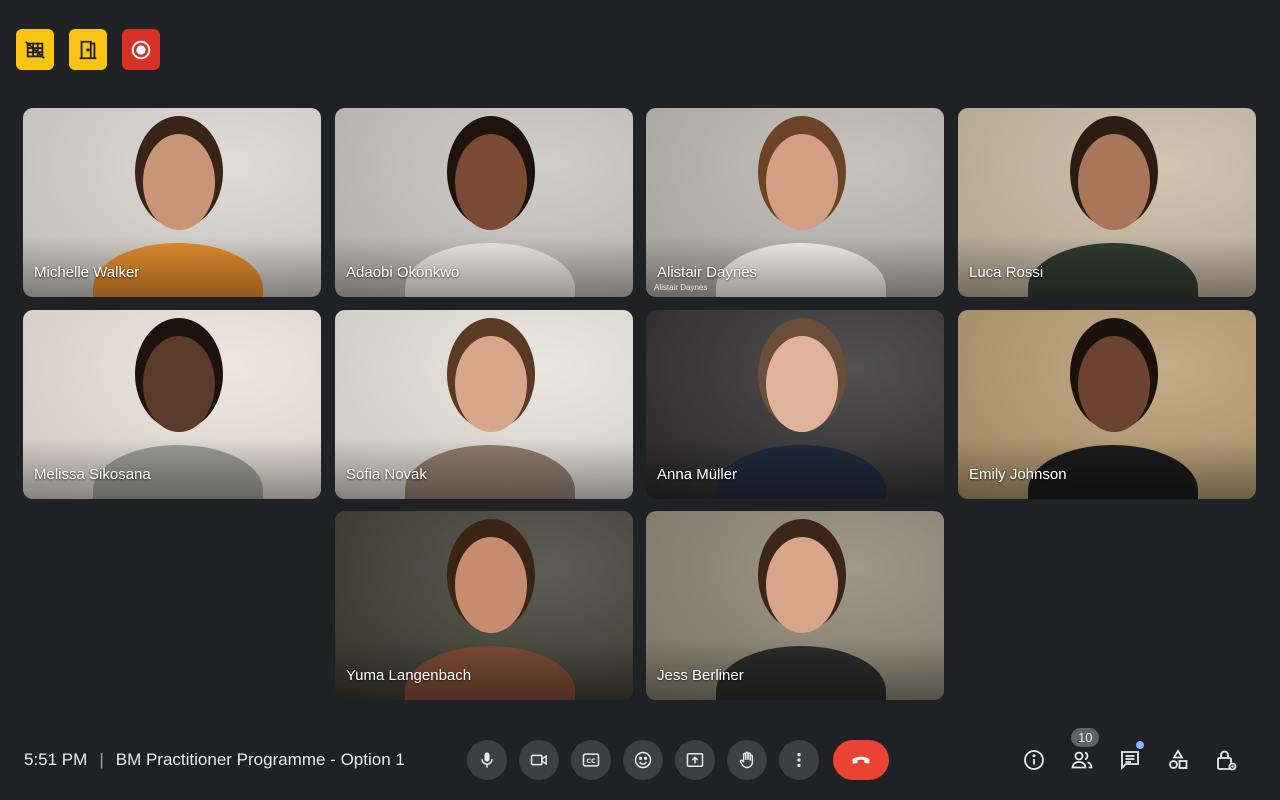  I want to click on participant-name: Alistair Daynes, so click(707, 272).